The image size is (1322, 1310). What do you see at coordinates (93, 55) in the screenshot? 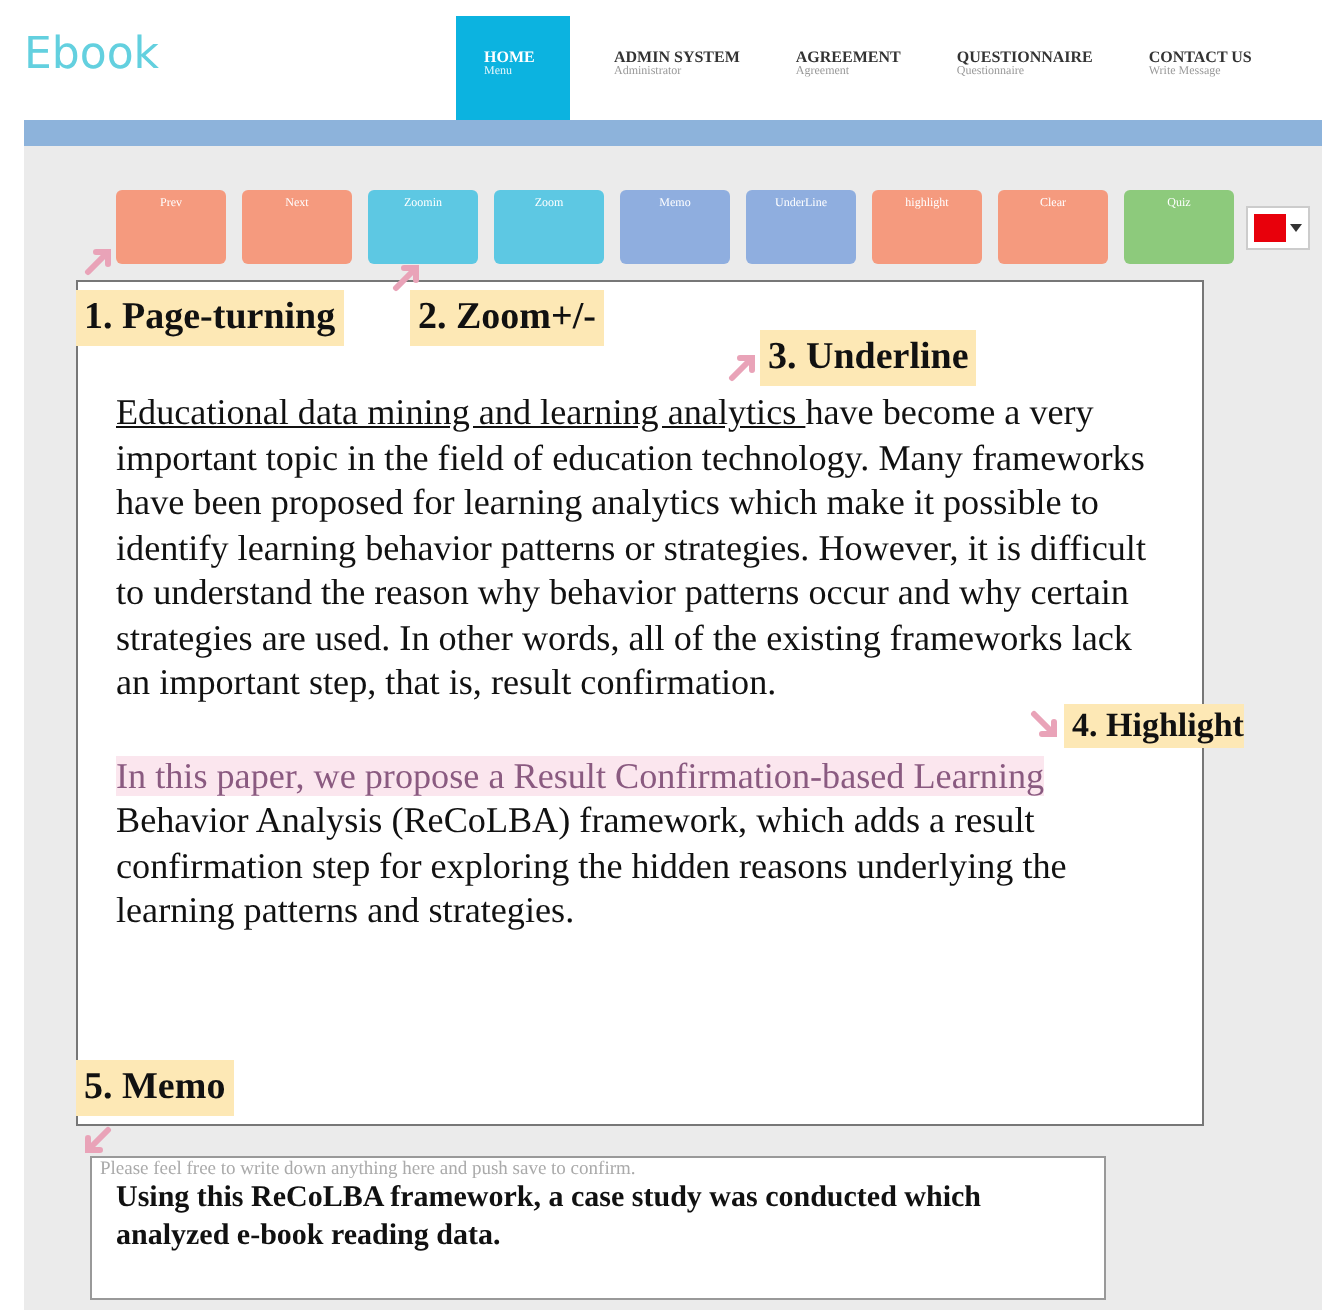
I see `ebook-logo: Ebook` at bounding box center [93, 55].